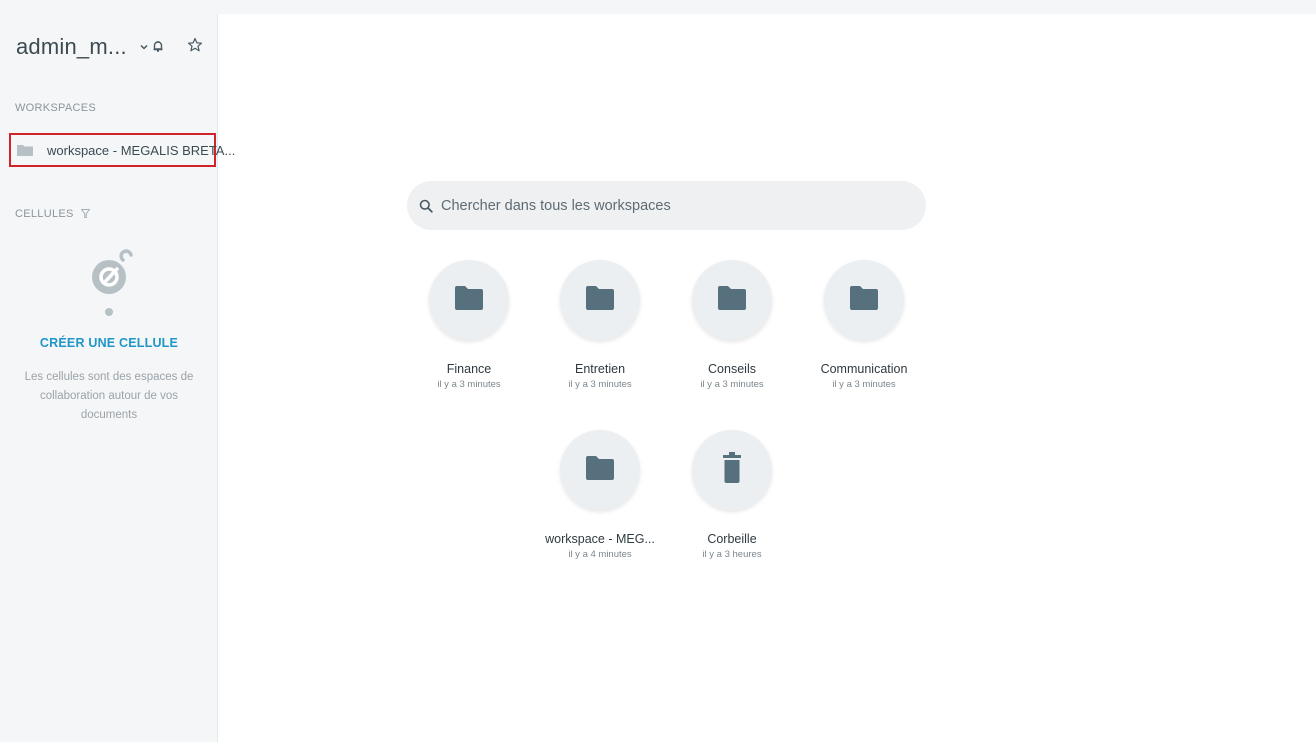  Describe the element at coordinates (864, 369) in the screenshot. I see `tile-name: Communication` at that location.